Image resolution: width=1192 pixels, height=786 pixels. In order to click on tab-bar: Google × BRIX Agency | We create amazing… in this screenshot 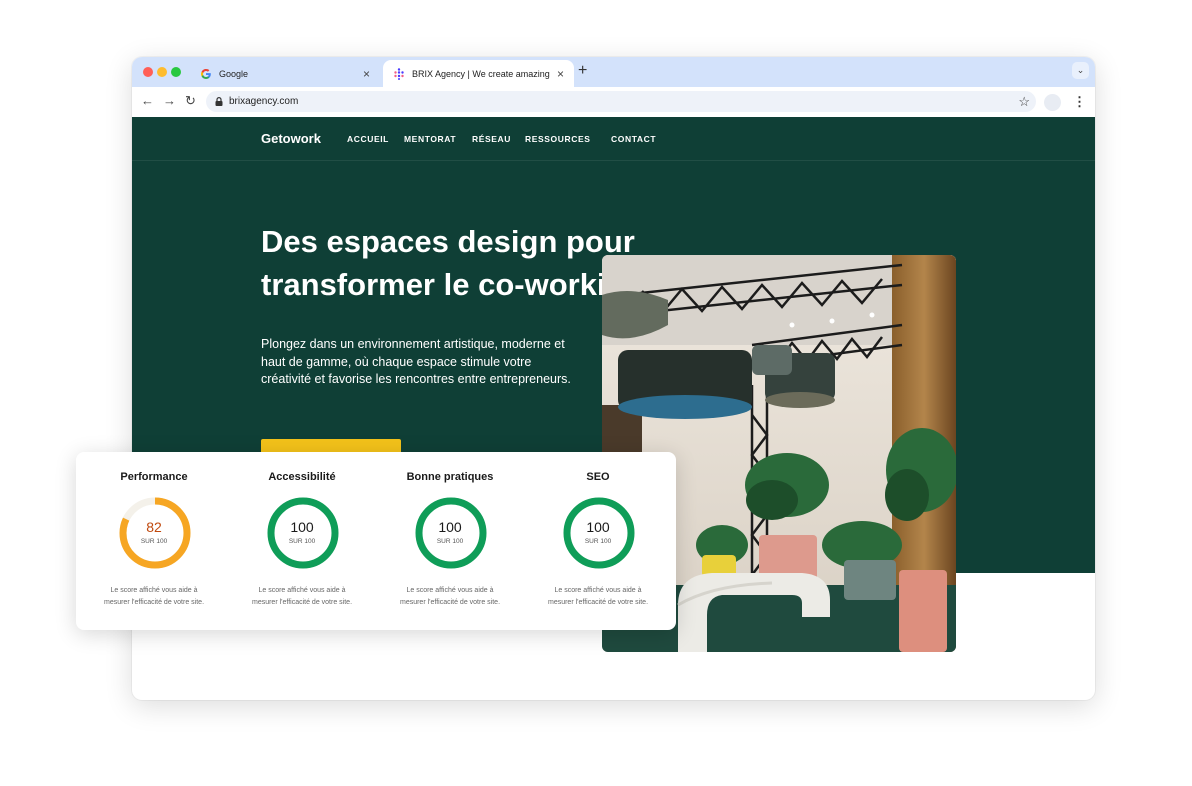, I will do `click(613, 72)`.